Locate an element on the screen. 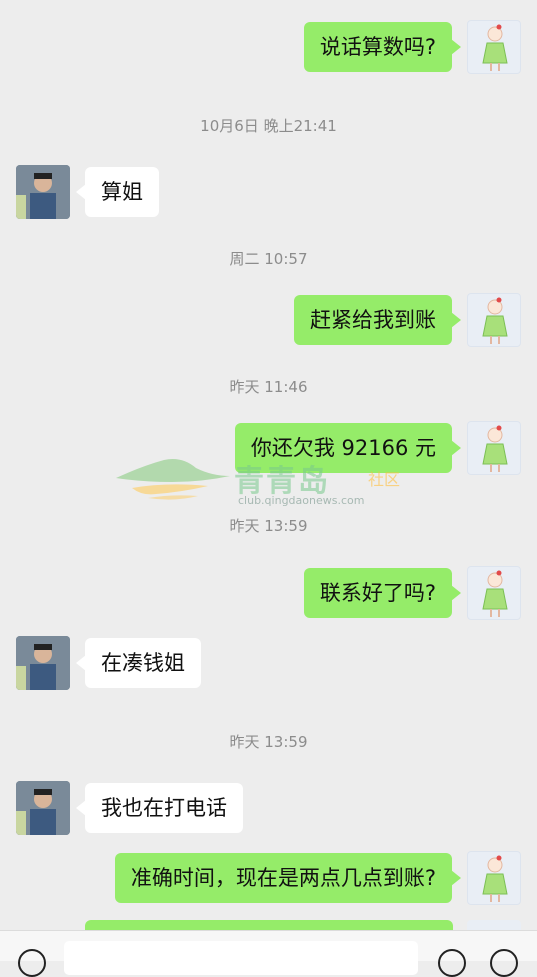 This screenshot has height=977, width=537. outgoing-message-bubble-partial is located at coordinates (269, 925).